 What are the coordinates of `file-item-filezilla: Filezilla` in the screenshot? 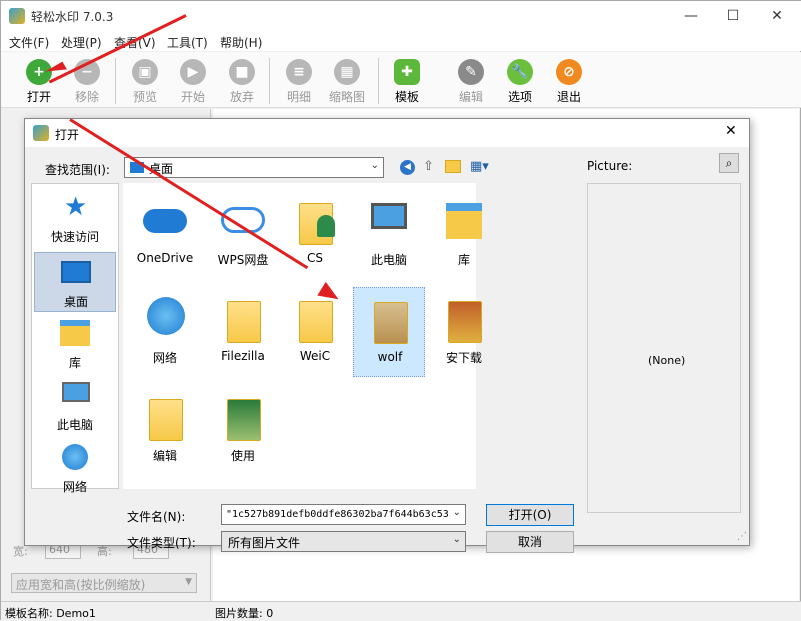 It's located at (243, 332).